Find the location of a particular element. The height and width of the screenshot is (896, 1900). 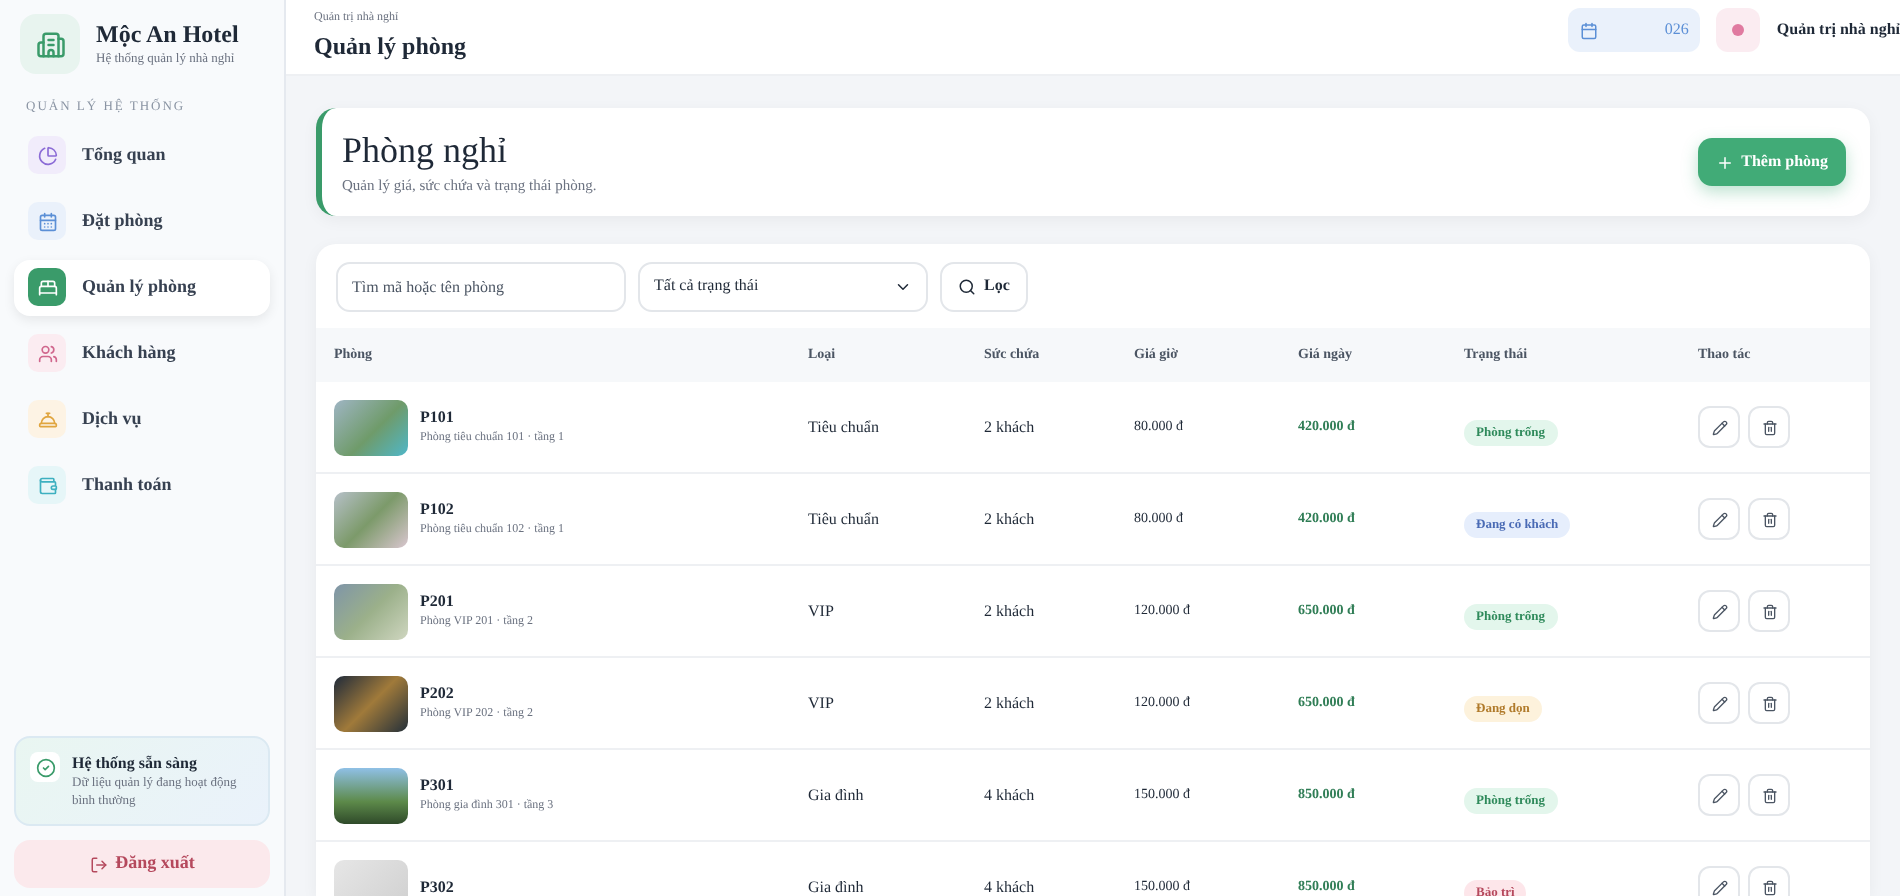

search-icon is located at coordinates (967, 286).